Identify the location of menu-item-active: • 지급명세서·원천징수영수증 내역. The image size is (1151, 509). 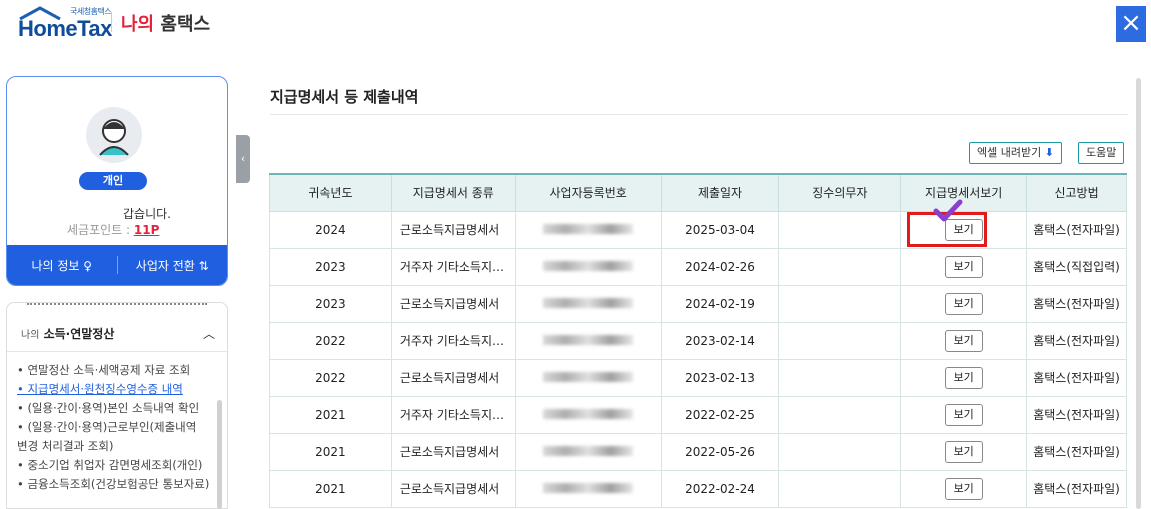
(117, 389).